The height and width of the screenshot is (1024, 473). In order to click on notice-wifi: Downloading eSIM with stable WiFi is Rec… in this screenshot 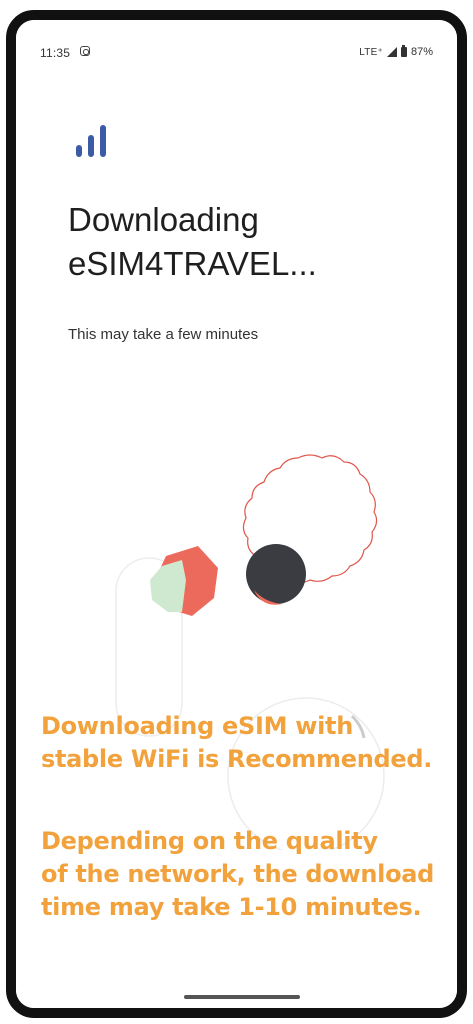, I will do `click(249, 743)`.